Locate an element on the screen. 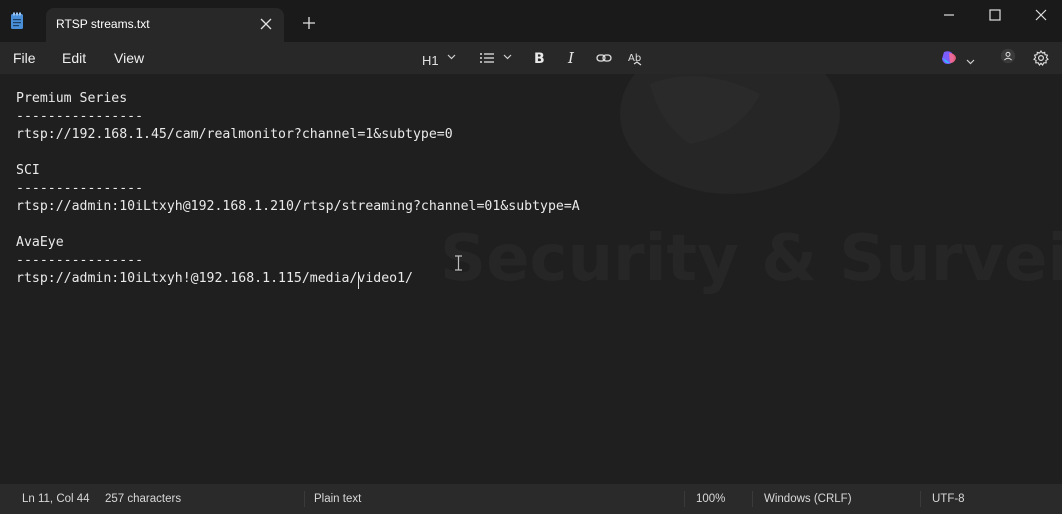 This screenshot has height=514, width=1062. bold-icon: B is located at coordinates (540, 58).